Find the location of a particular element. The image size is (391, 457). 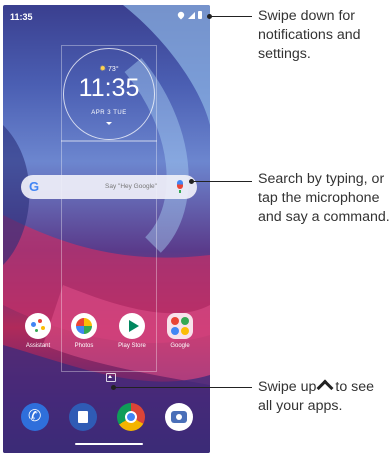

microphone-icon is located at coordinates (180, 186).